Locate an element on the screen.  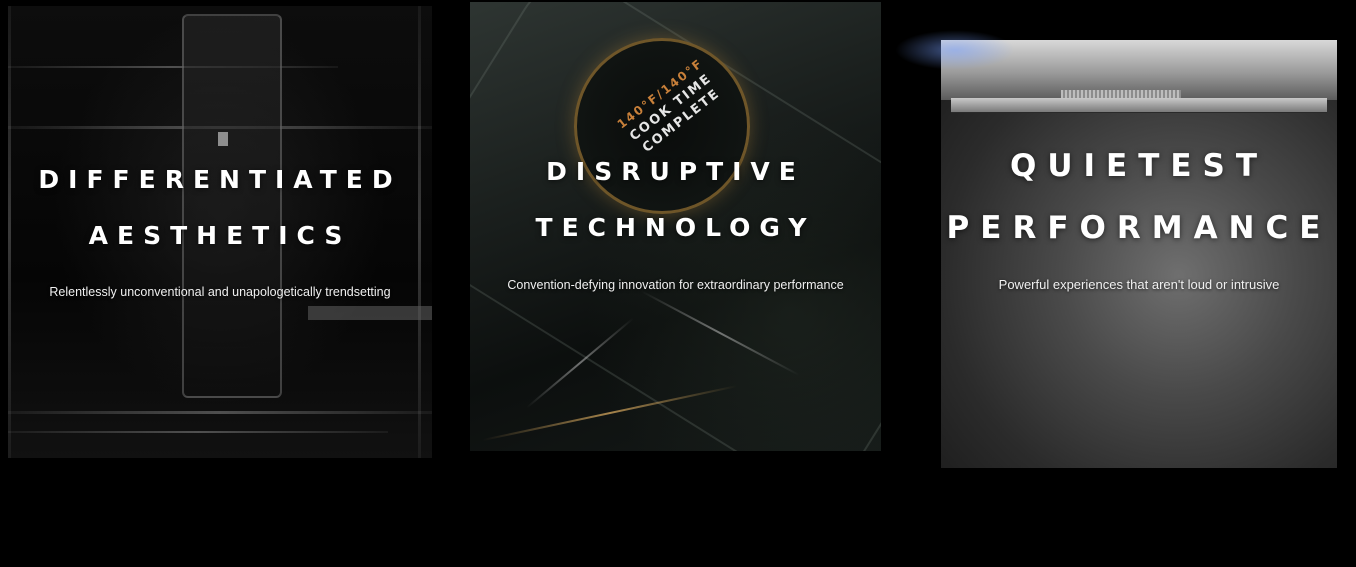
fridge-side-panel is located at coordinates (370, 313).